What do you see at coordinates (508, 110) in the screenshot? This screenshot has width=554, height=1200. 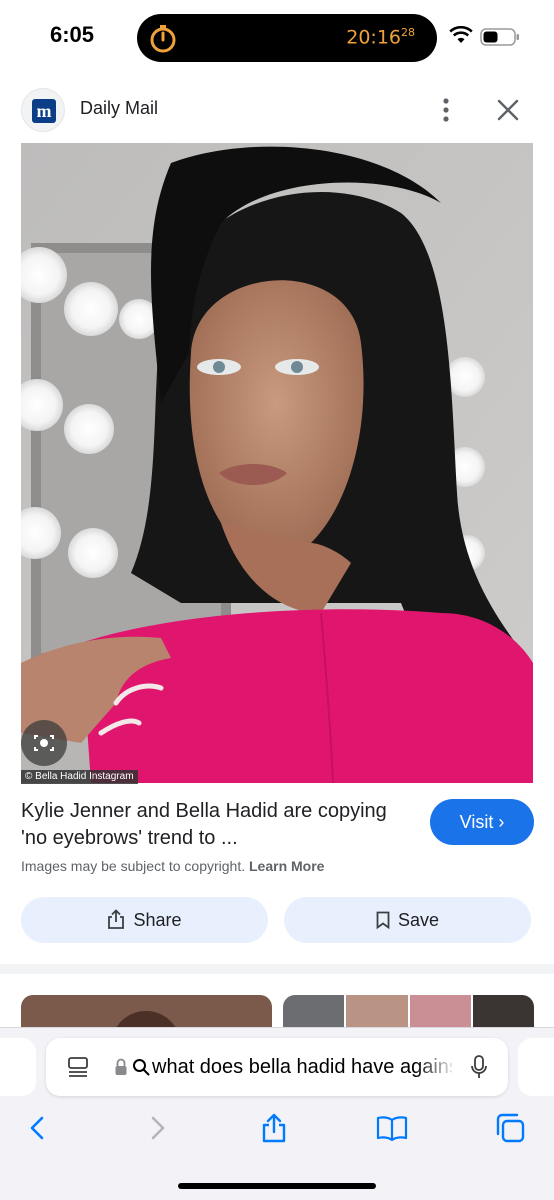 I see `close-icon` at bounding box center [508, 110].